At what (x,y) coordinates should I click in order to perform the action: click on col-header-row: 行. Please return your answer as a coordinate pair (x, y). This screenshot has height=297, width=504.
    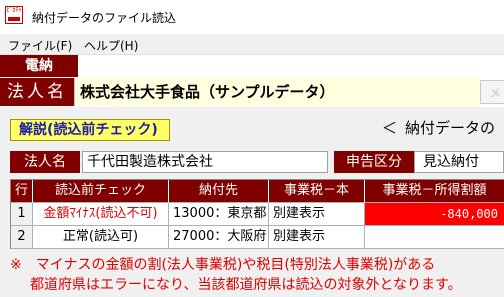
    Looking at the image, I should click on (22, 191).